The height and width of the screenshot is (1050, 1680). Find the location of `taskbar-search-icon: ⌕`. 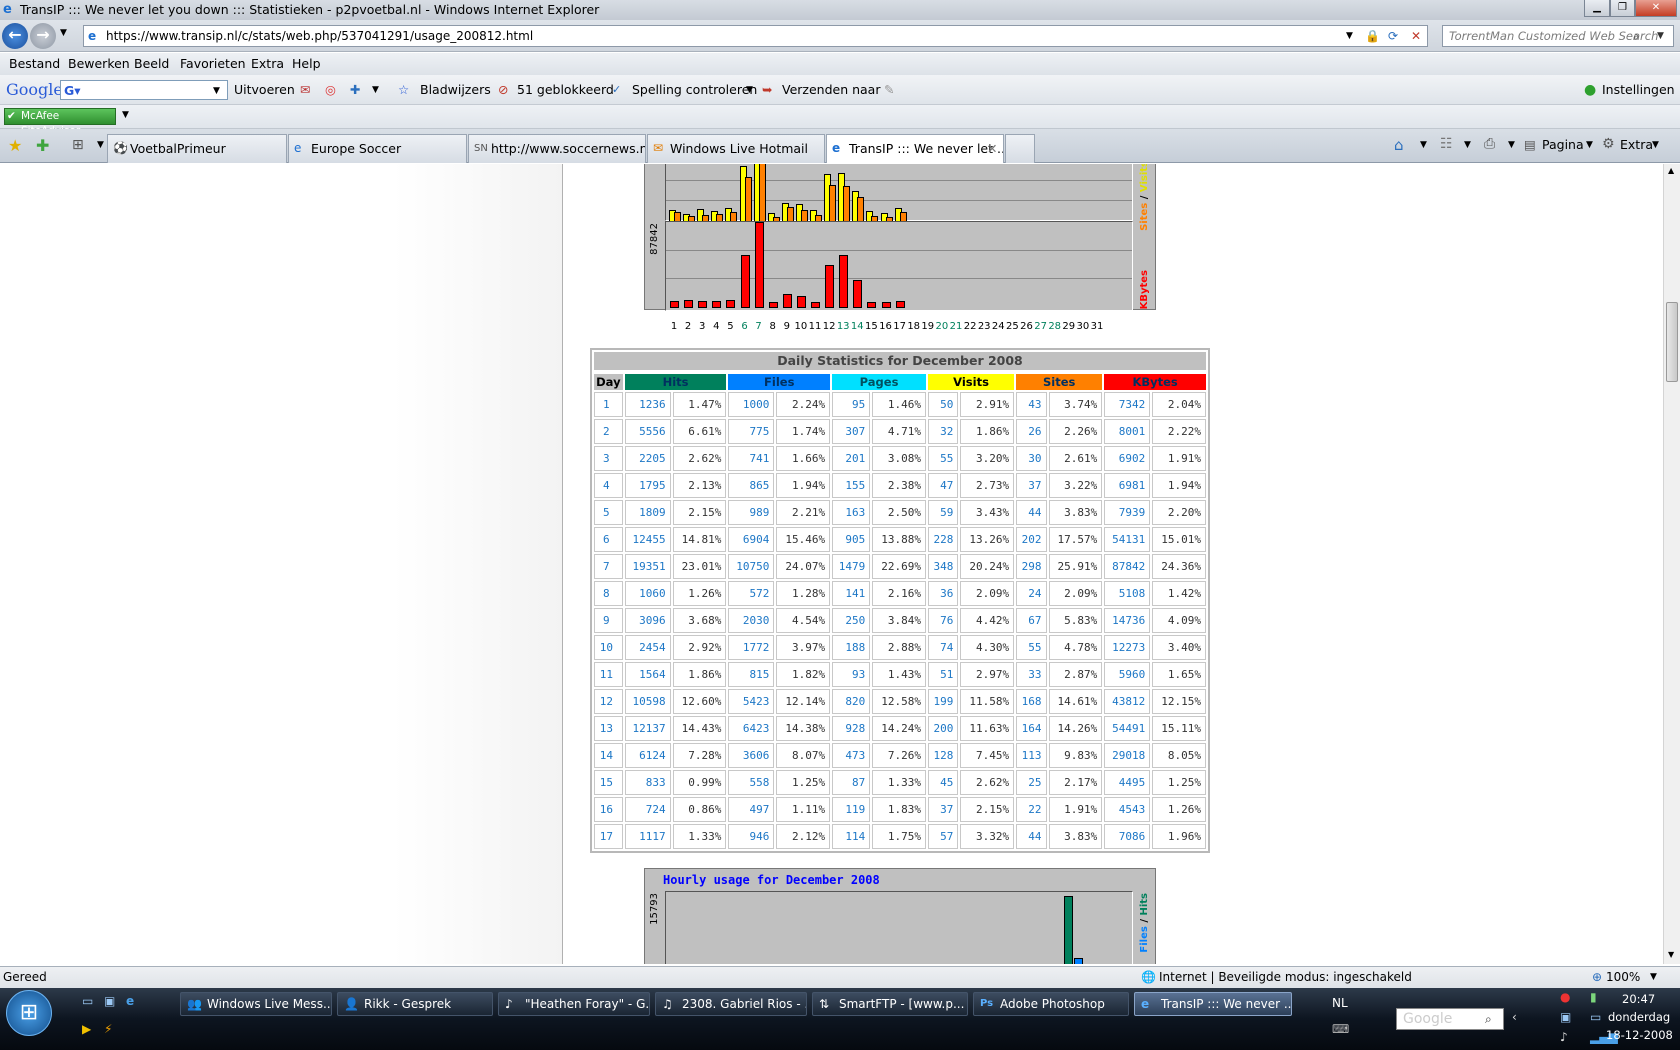

taskbar-search-icon: ⌕ is located at coordinates (1488, 1019).